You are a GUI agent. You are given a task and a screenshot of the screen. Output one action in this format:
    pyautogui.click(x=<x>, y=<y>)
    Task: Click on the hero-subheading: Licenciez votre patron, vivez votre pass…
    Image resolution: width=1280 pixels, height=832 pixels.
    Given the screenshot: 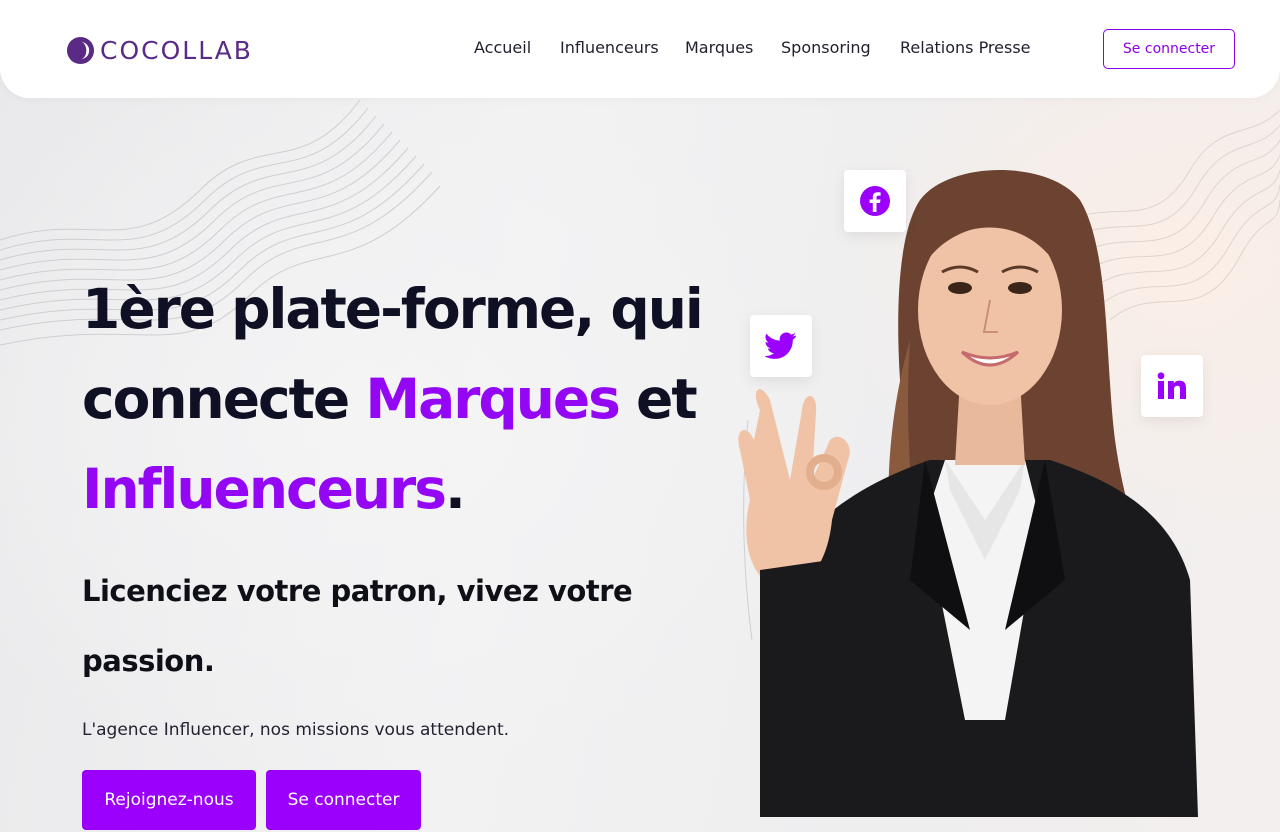 What is the action you would take?
    pyautogui.click(x=362, y=626)
    